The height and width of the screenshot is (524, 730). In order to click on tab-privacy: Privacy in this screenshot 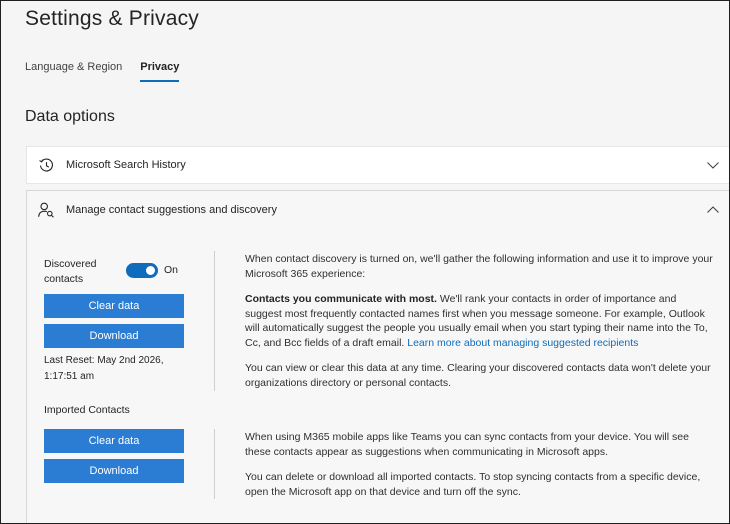, I will do `click(160, 71)`.